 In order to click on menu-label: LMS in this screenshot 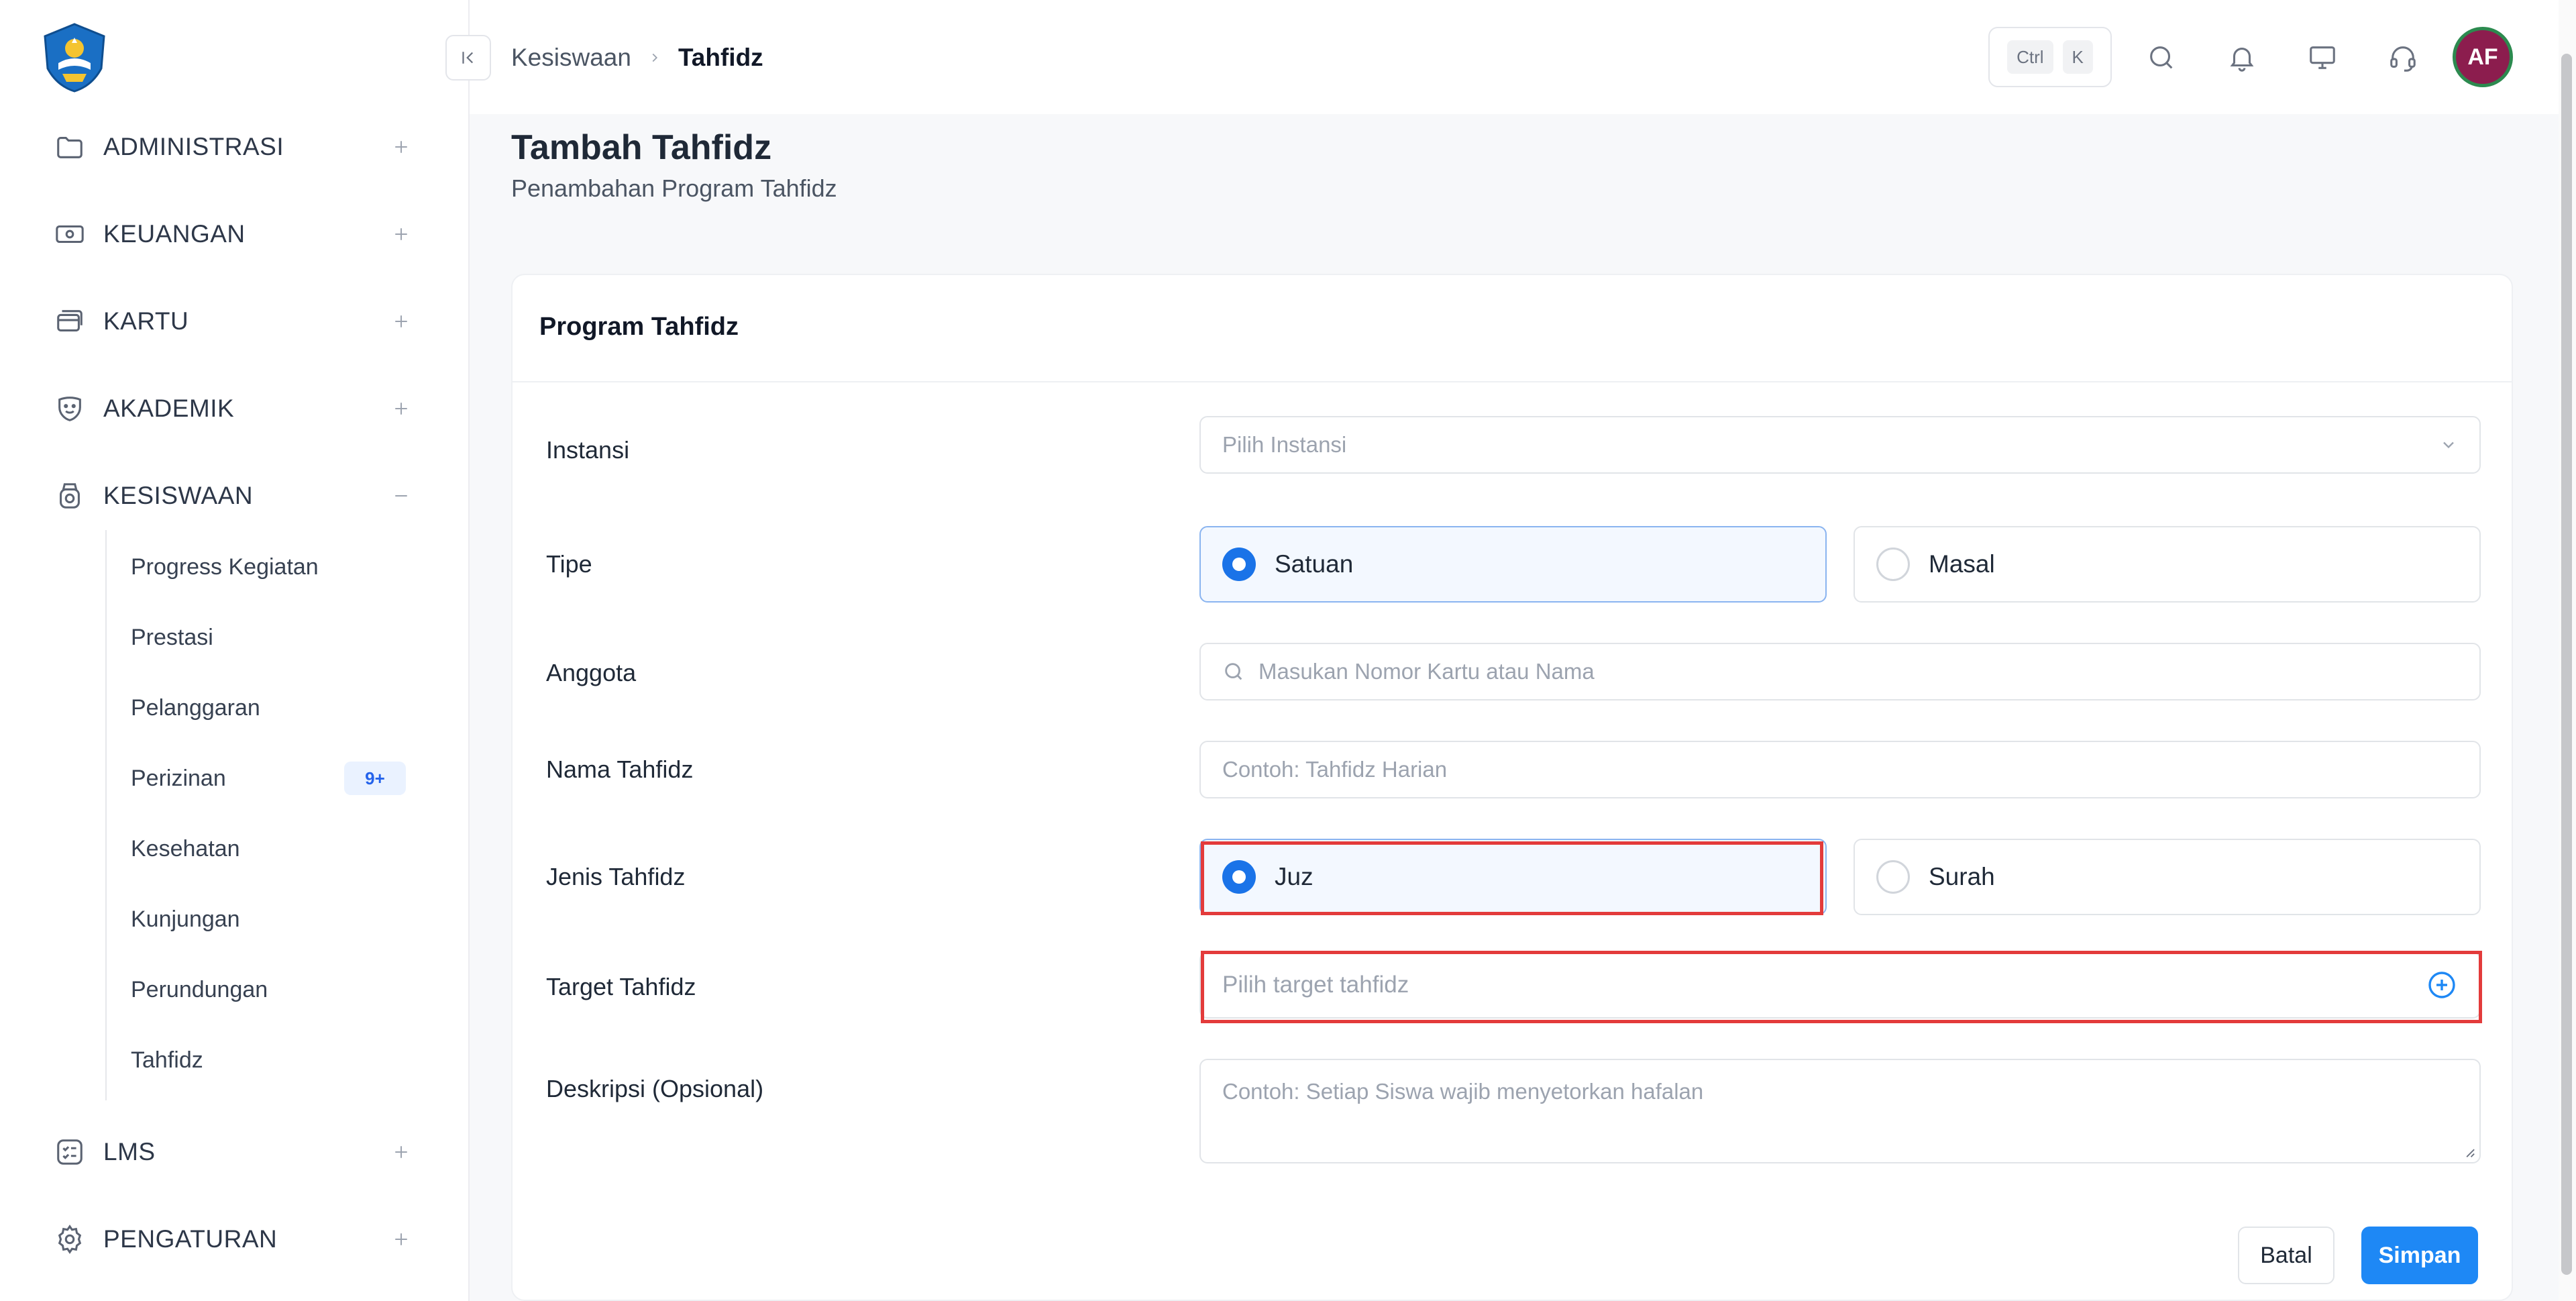, I will do `click(129, 1151)`.